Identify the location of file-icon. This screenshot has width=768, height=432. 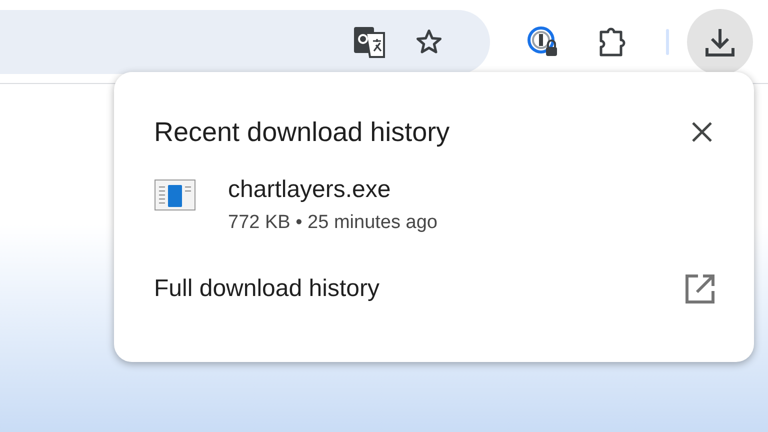
(175, 194).